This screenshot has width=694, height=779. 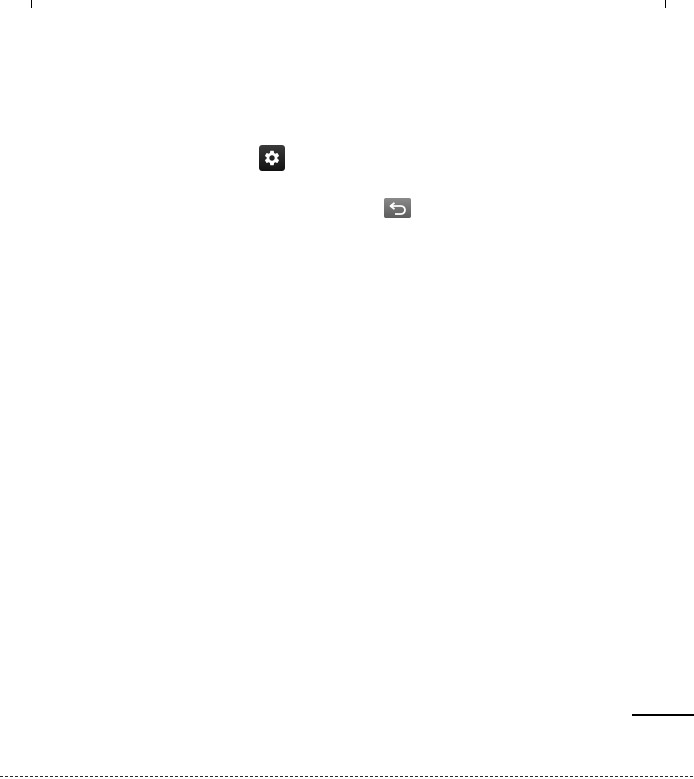 What do you see at coordinates (665, 4) in the screenshot?
I see `crop-mark-top-right` at bounding box center [665, 4].